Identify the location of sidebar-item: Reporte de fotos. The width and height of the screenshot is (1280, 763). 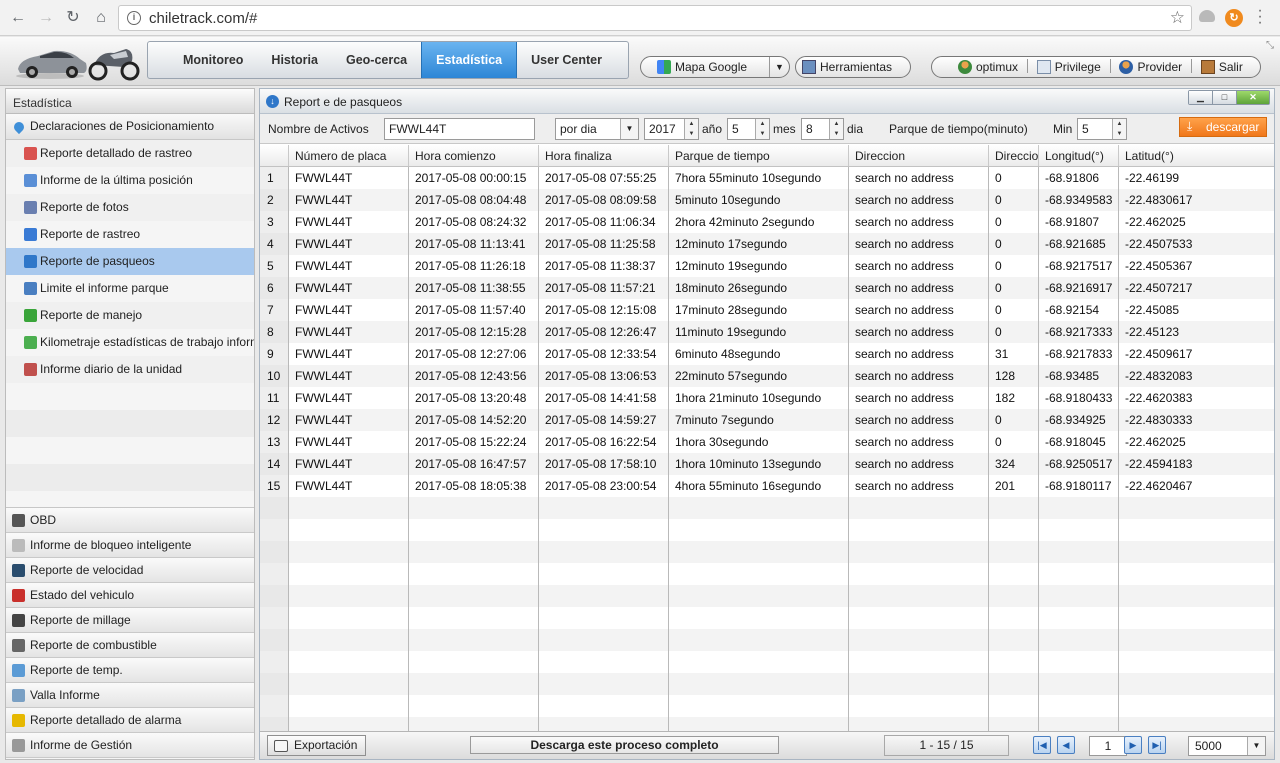
(130, 207).